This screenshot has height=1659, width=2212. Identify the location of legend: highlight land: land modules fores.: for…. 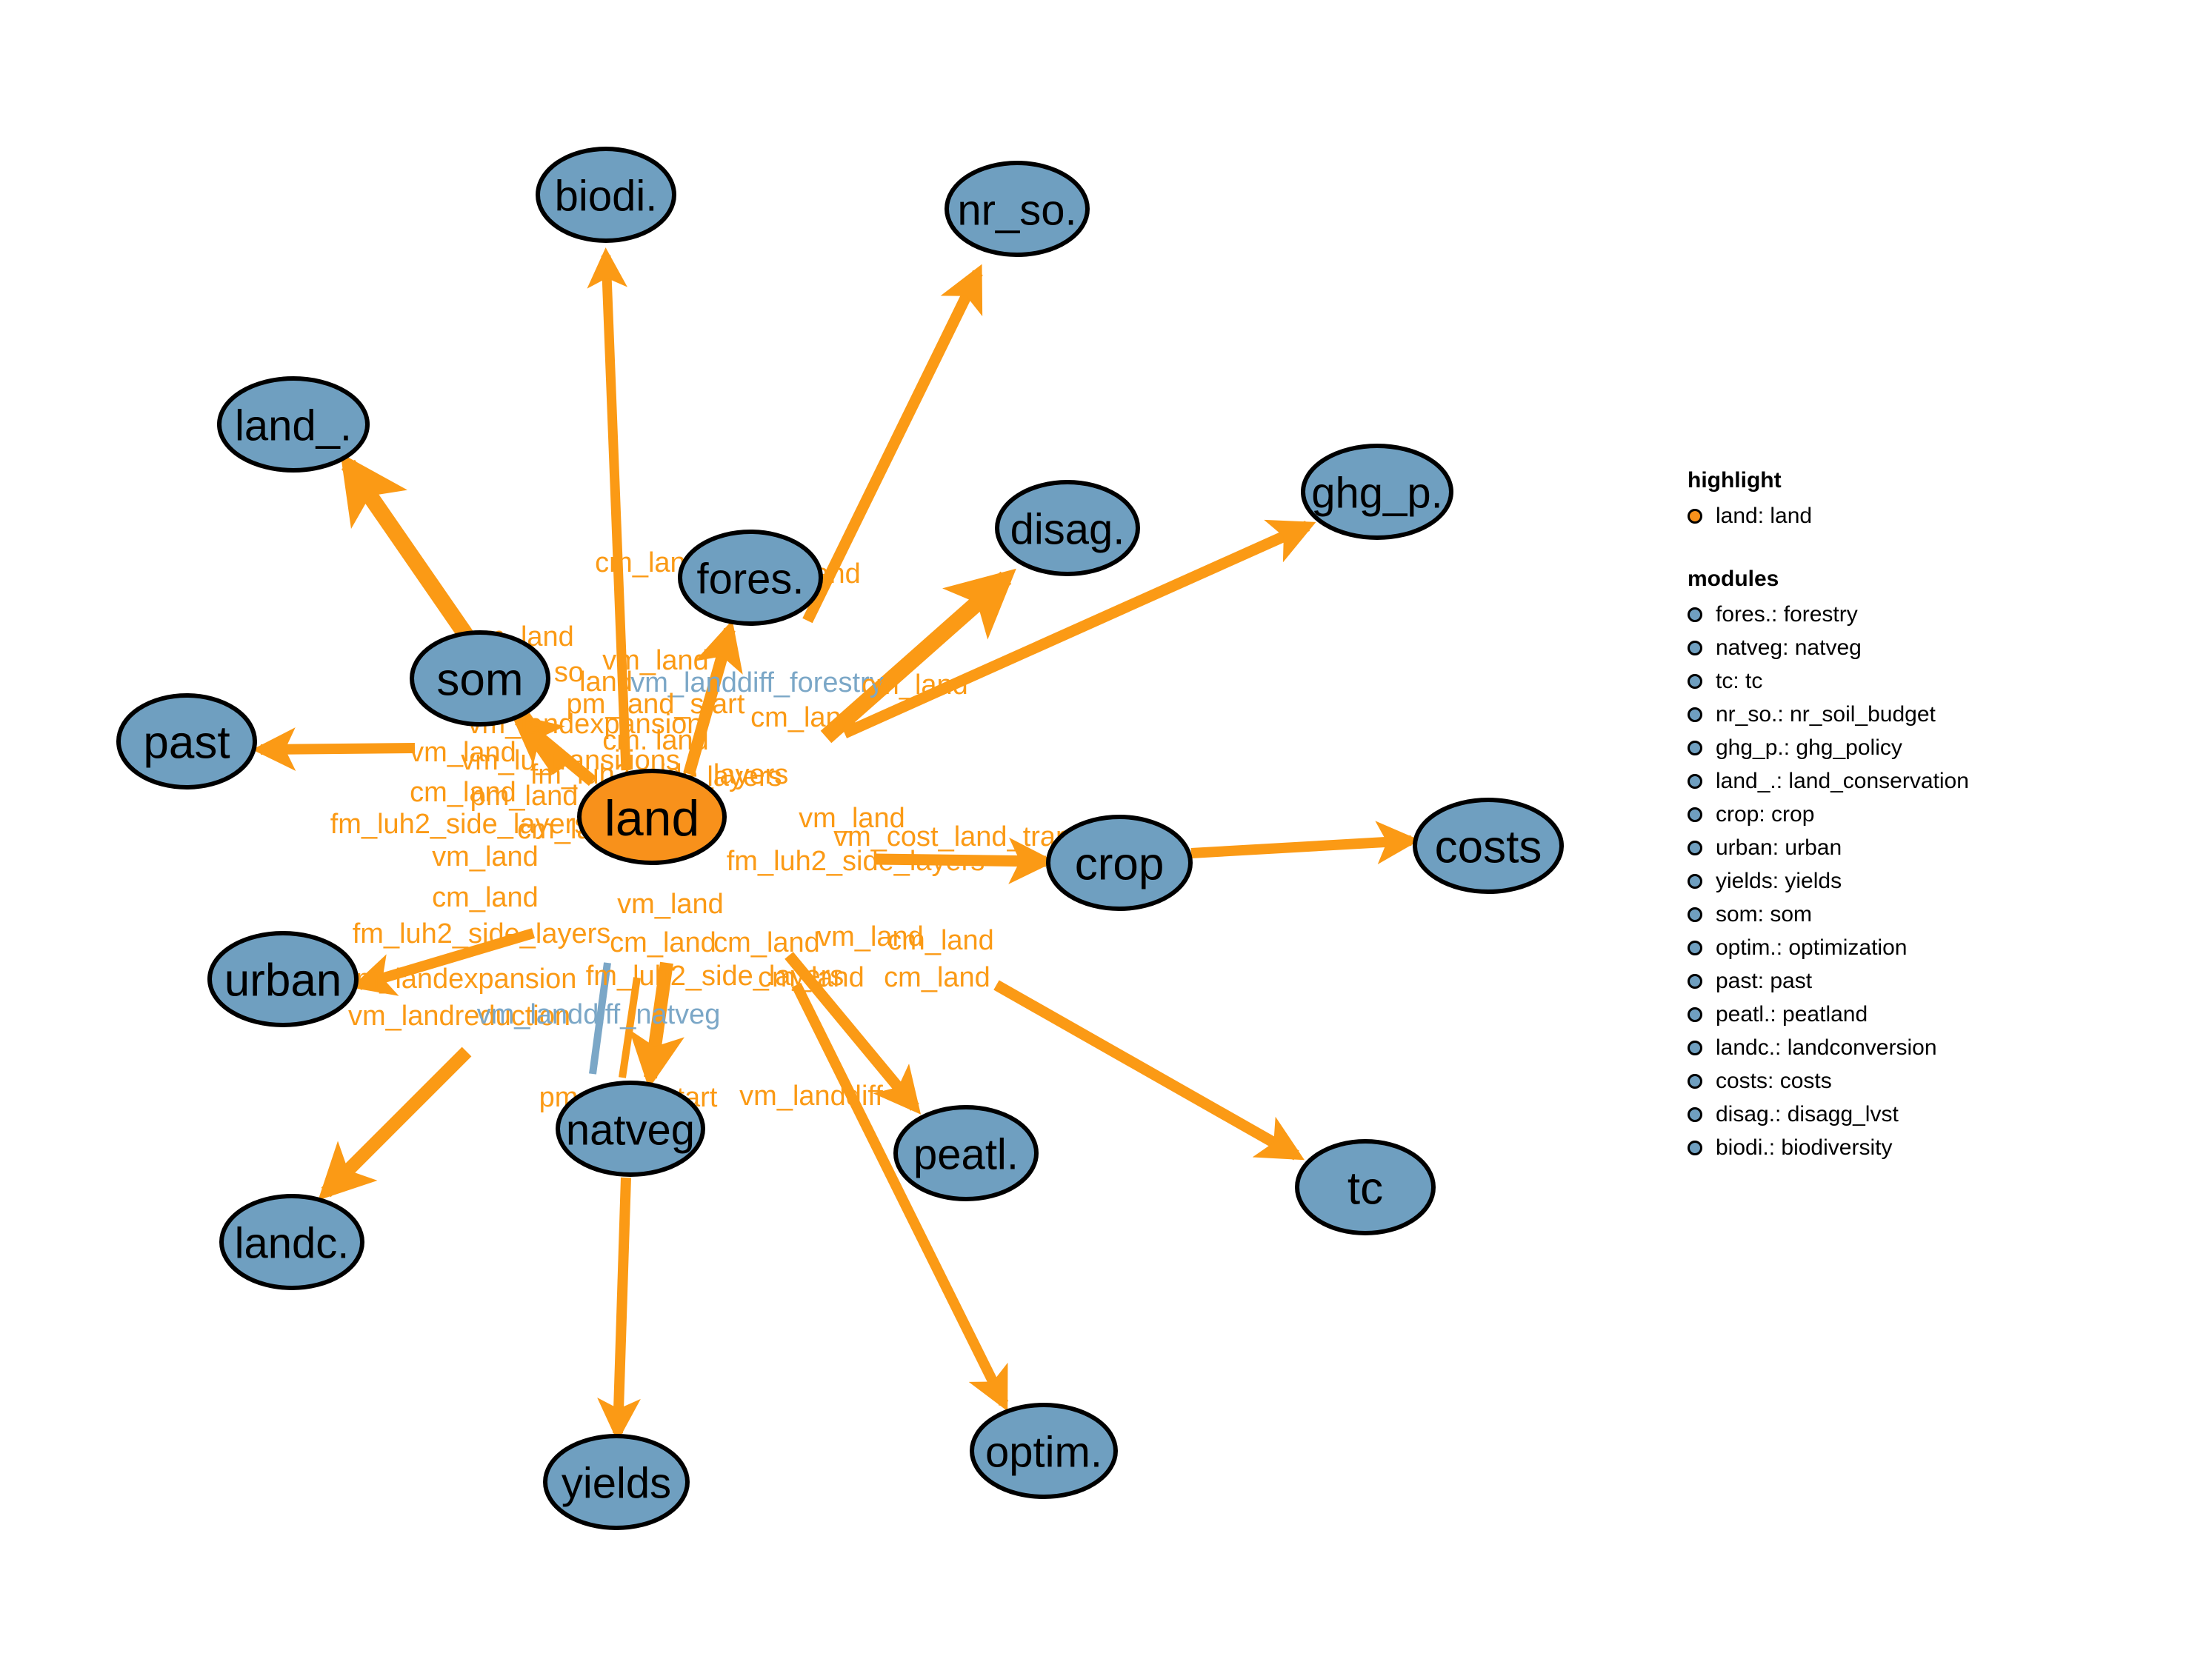
(1910, 833).